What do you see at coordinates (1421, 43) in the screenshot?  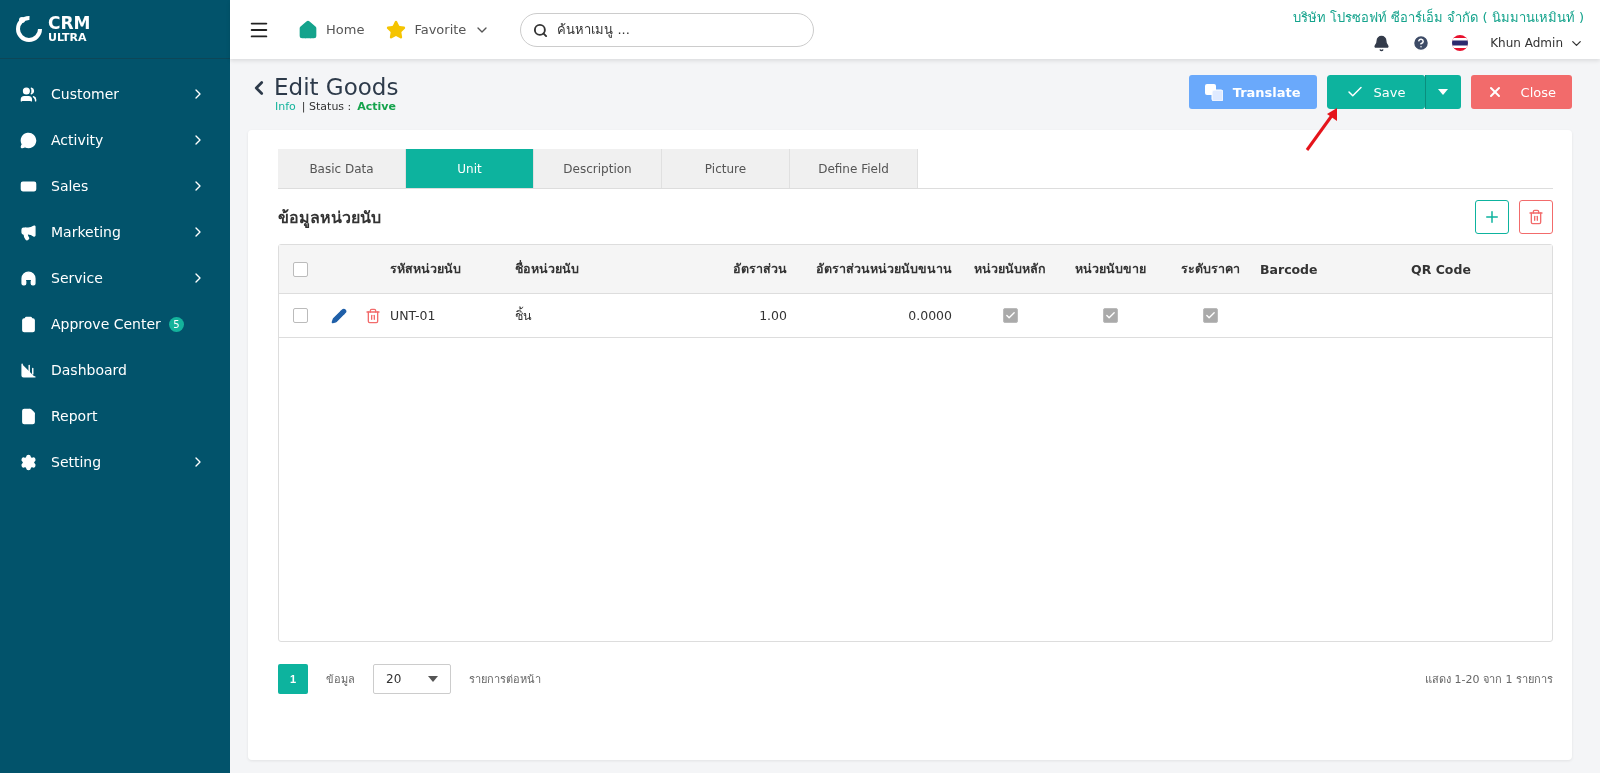 I see `help-icon` at bounding box center [1421, 43].